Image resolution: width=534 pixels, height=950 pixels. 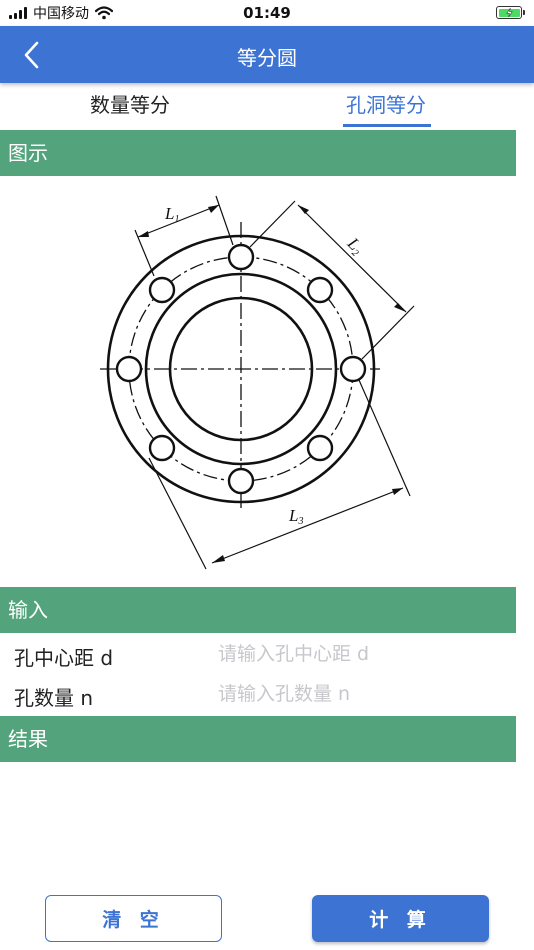 I want to click on input-row-hole-count: 孔数量 n, so click(x=258, y=694).